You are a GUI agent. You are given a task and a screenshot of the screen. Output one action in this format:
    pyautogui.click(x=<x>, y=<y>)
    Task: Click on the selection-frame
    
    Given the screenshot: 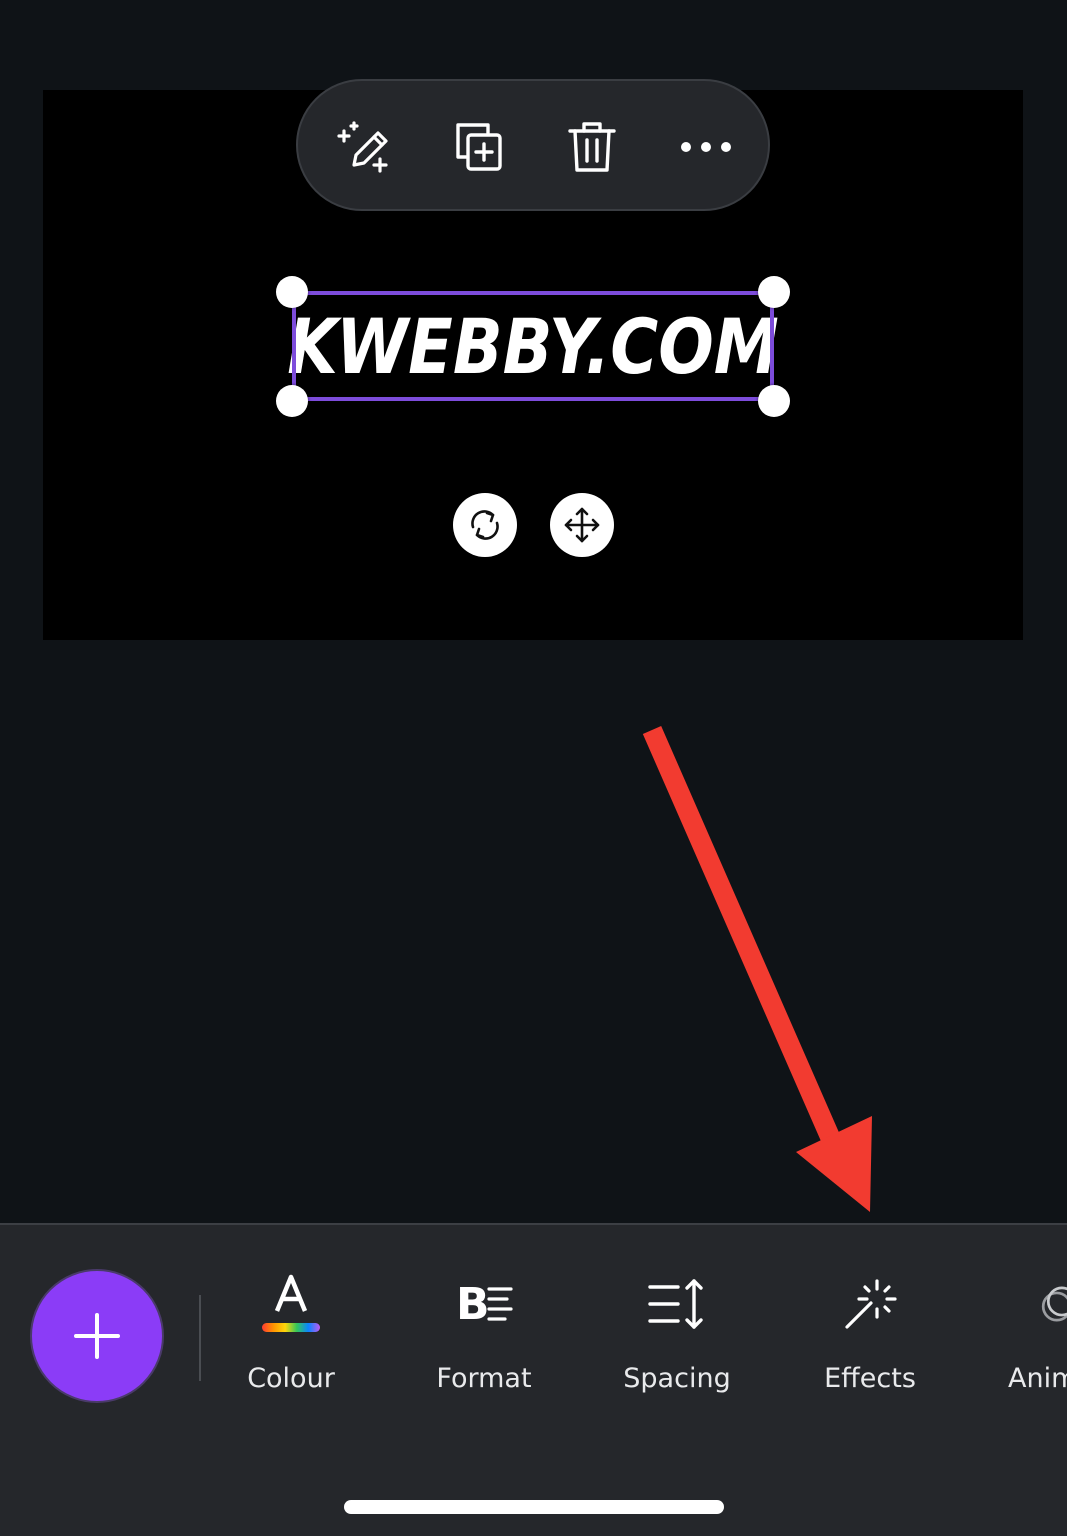 What is the action you would take?
    pyautogui.click(x=533, y=346)
    